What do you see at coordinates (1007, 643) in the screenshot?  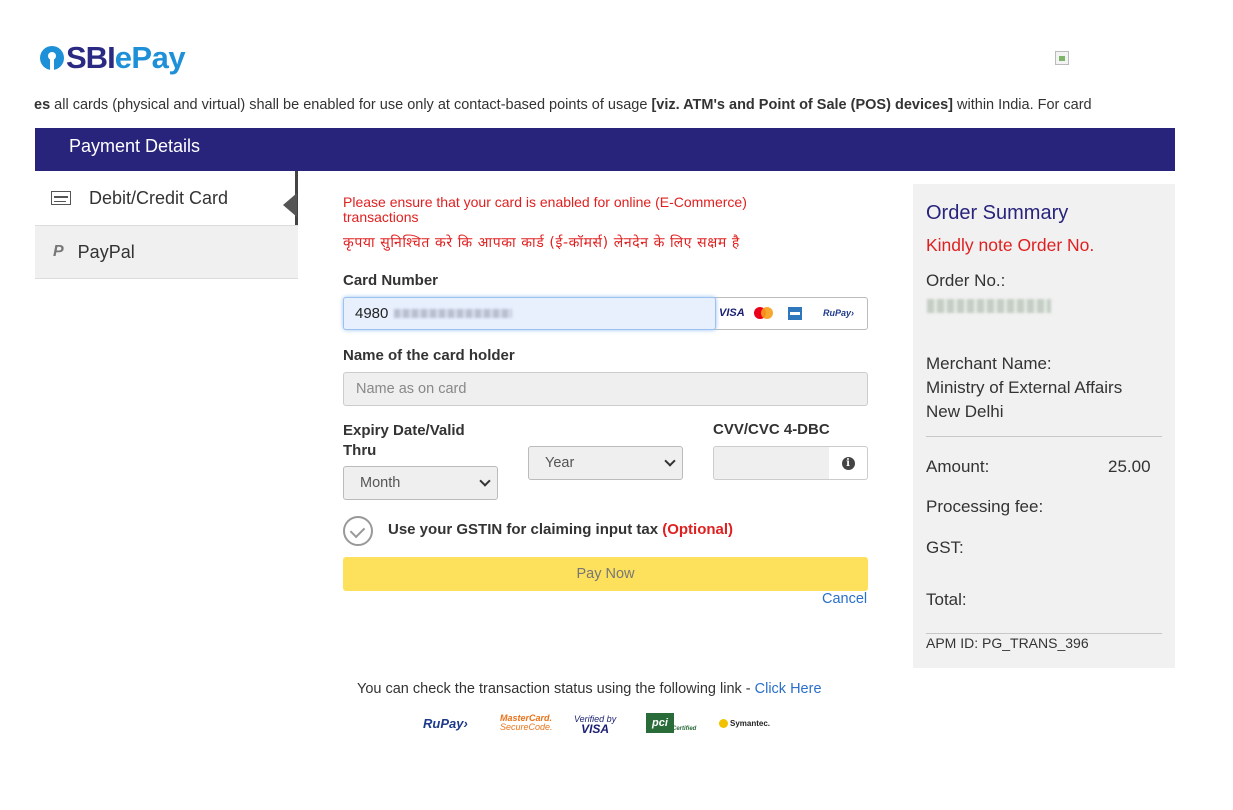 I see `apm-id: APM ID: PG_TRANS_396` at bounding box center [1007, 643].